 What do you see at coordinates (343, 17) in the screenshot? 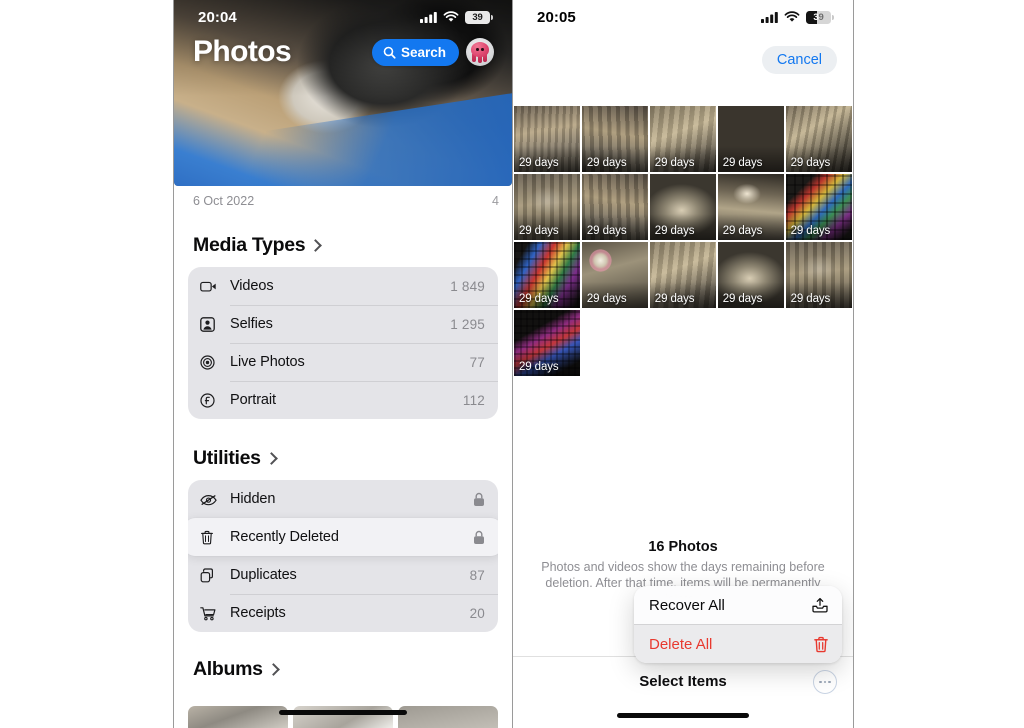
I see `status-bar: 20:04 39` at bounding box center [343, 17].